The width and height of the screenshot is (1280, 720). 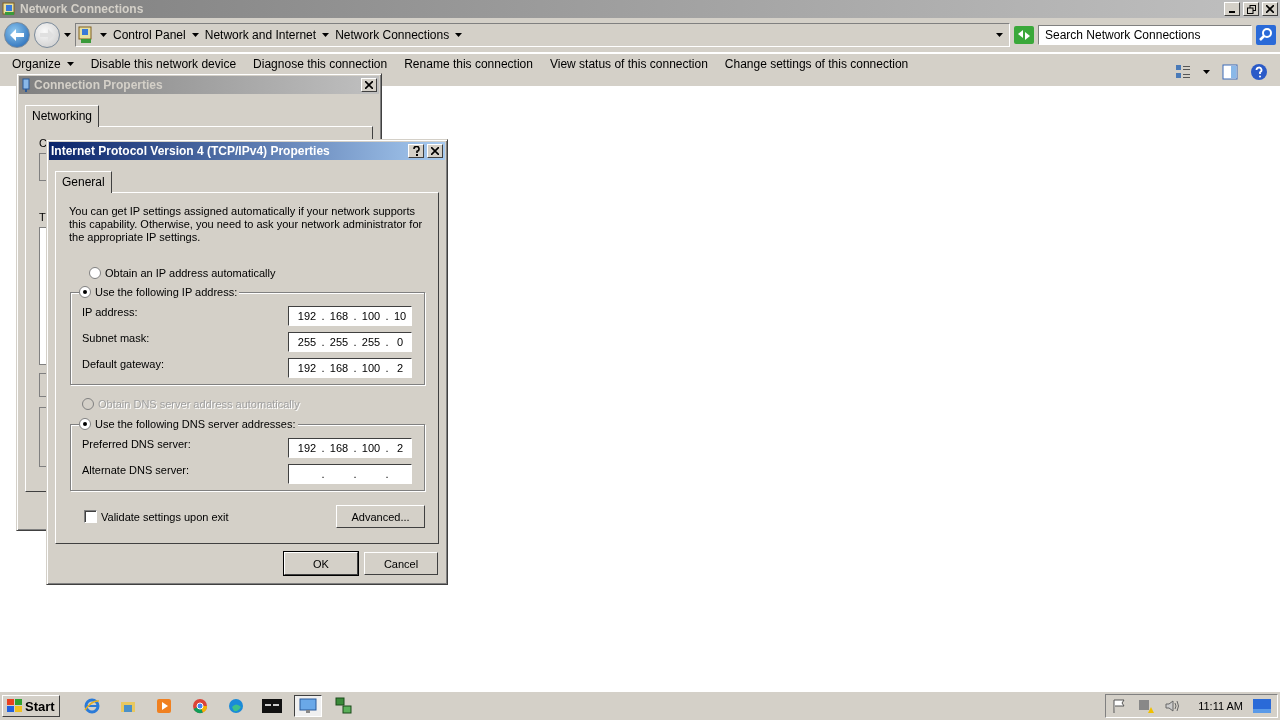 I want to click on toolbar-command: Organize, so click(x=43, y=64).